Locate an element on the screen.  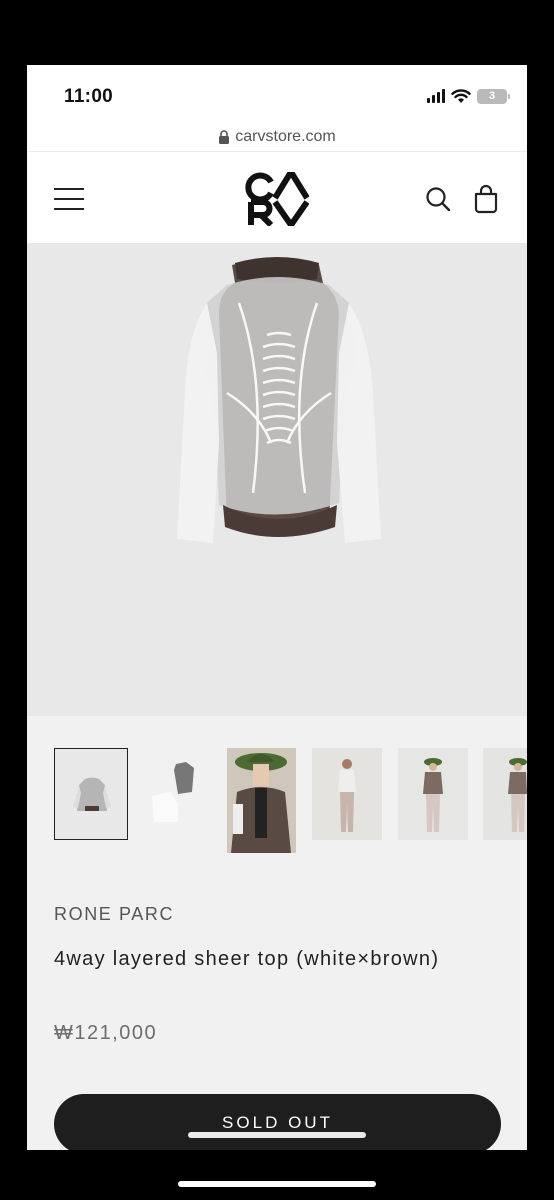
home-indicator is located at coordinates (277, 1135).